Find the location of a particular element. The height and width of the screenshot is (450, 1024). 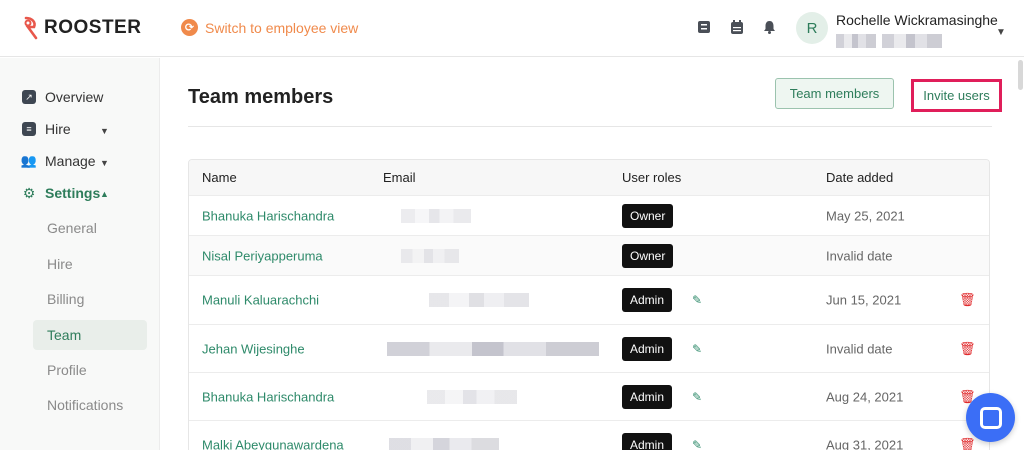

date-added: Aug 31, 2021 is located at coordinates (865, 443).